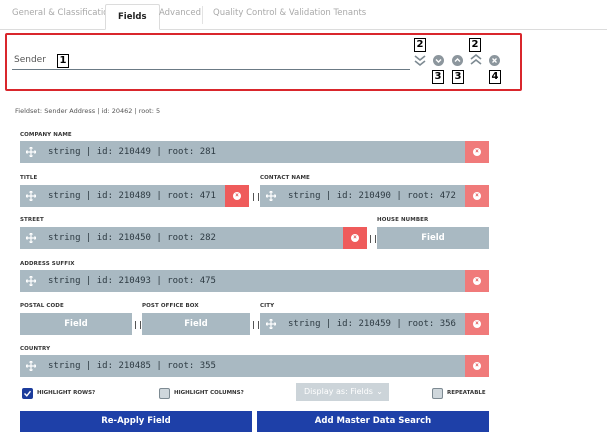 Image resolution: width=607 pixels, height=448 pixels. What do you see at coordinates (211, 69) in the screenshot?
I see `fieldset-name-input` at bounding box center [211, 69].